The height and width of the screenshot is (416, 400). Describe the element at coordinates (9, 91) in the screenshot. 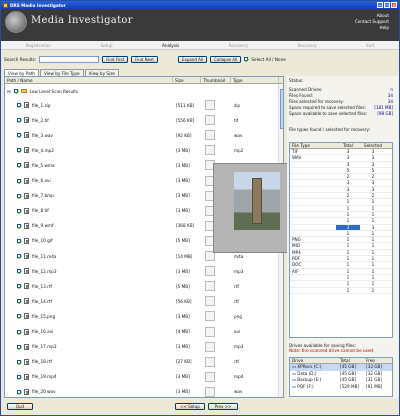

I see `collapse-icon: ⊟` at that location.